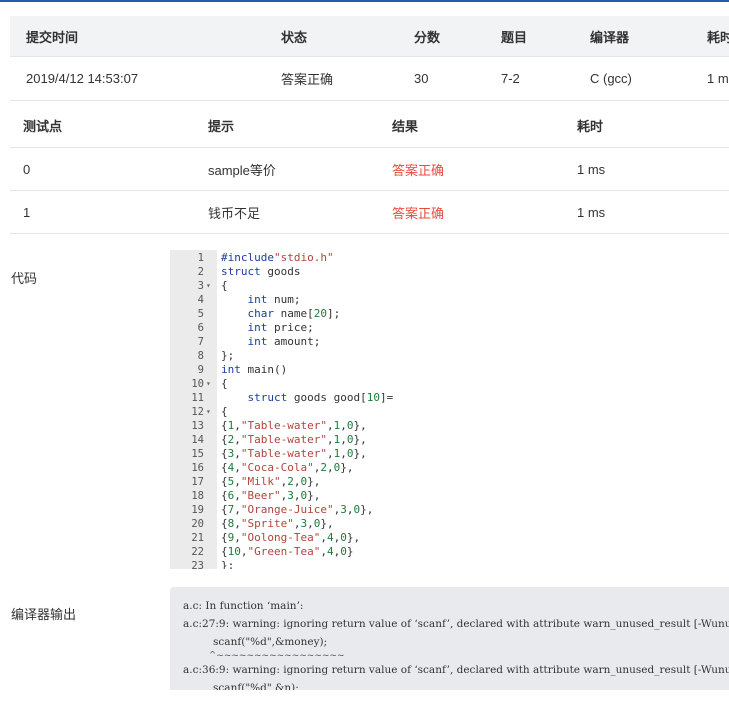 This screenshot has height=717, width=729. Describe the element at coordinates (197, 538) in the screenshot. I see `line-number: 21` at that location.